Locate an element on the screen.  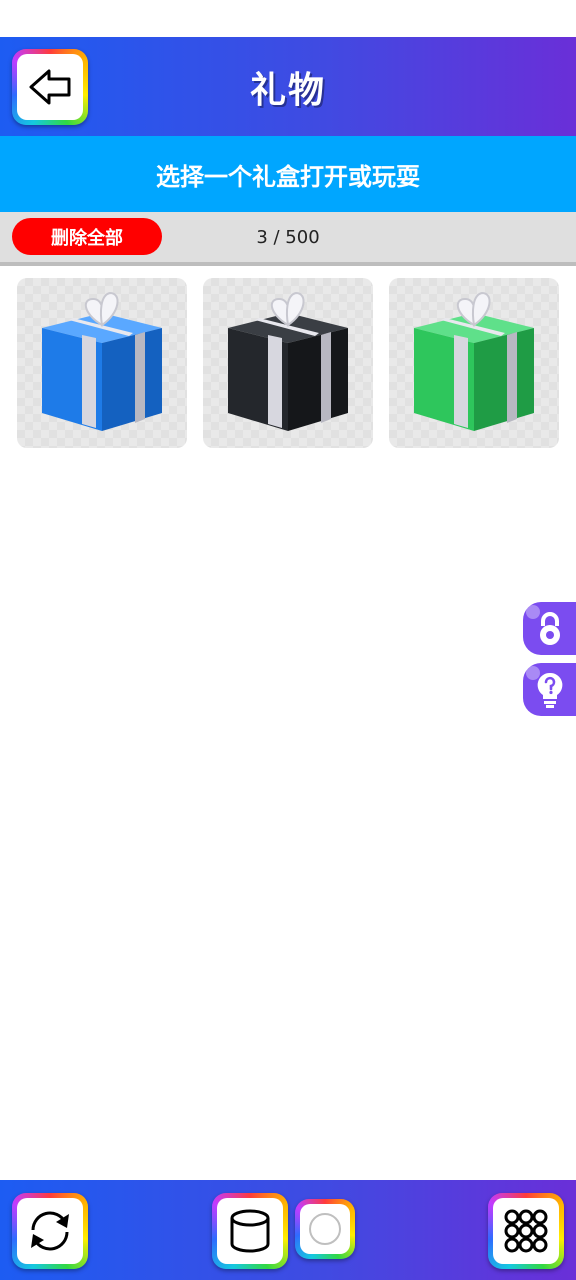
circle-icon is located at coordinates (325, 1229).